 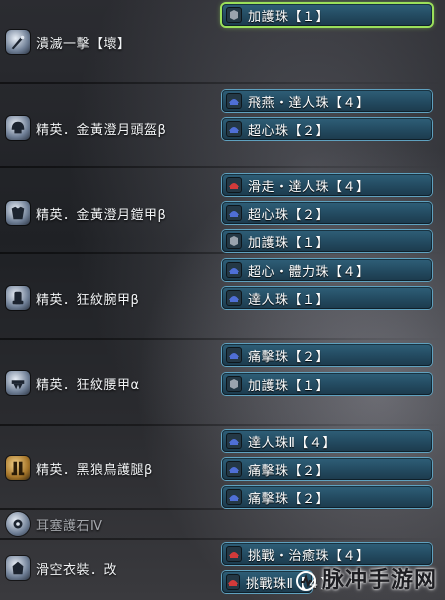 What do you see at coordinates (306, 581) in the screenshot?
I see `watermark-logo-icon` at bounding box center [306, 581].